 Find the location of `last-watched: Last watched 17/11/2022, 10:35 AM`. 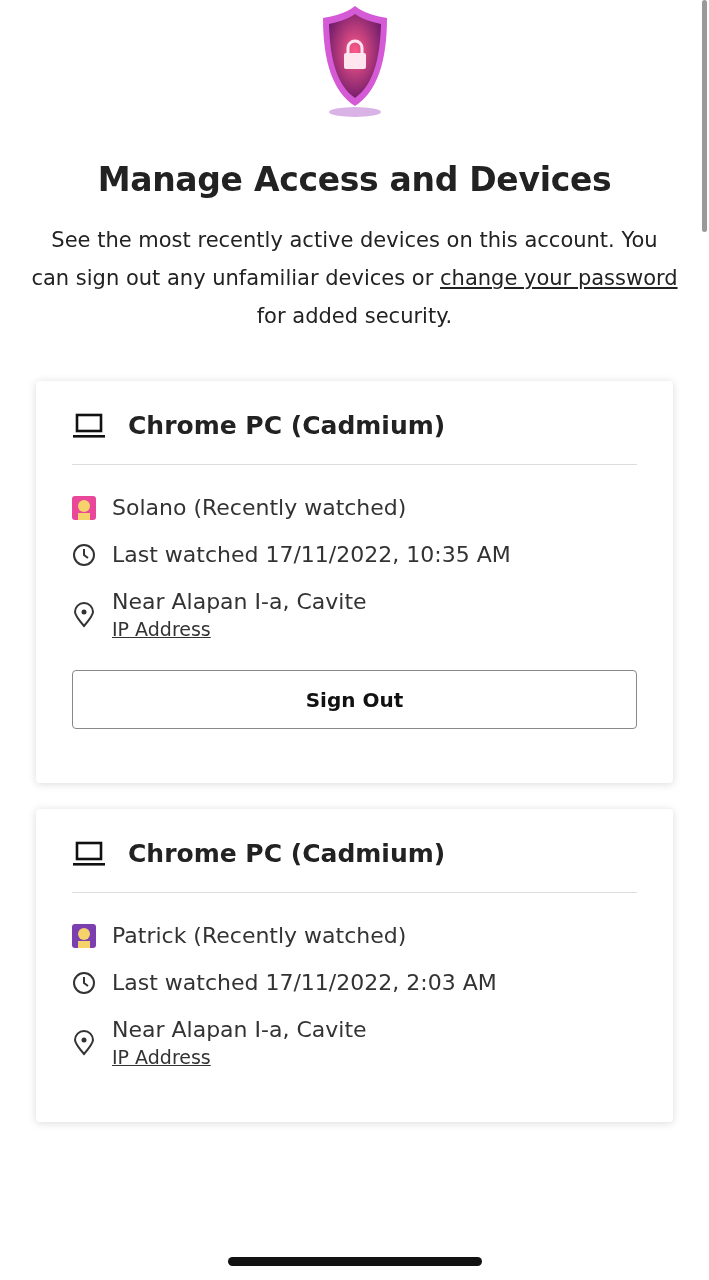

last-watched: Last watched 17/11/2022, 10:35 AM is located at coordinates (311, 554).